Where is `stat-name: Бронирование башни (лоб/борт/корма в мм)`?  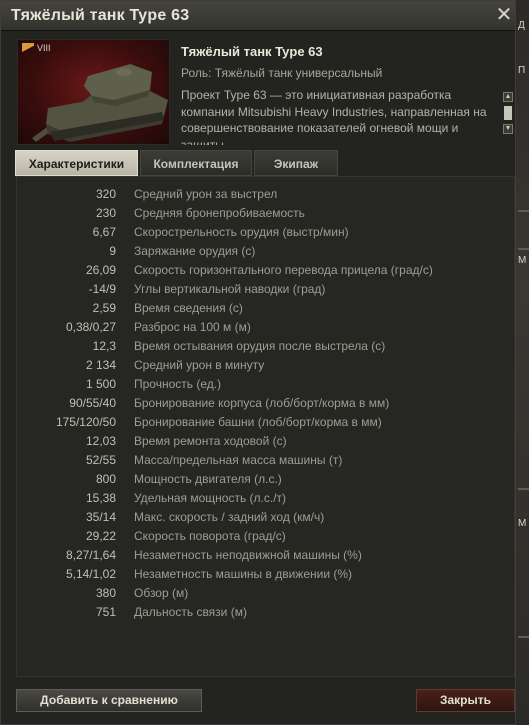 stat-name: Бронирование башни (лоб/борт/корма в мм) is located at coordinates (258, 422).